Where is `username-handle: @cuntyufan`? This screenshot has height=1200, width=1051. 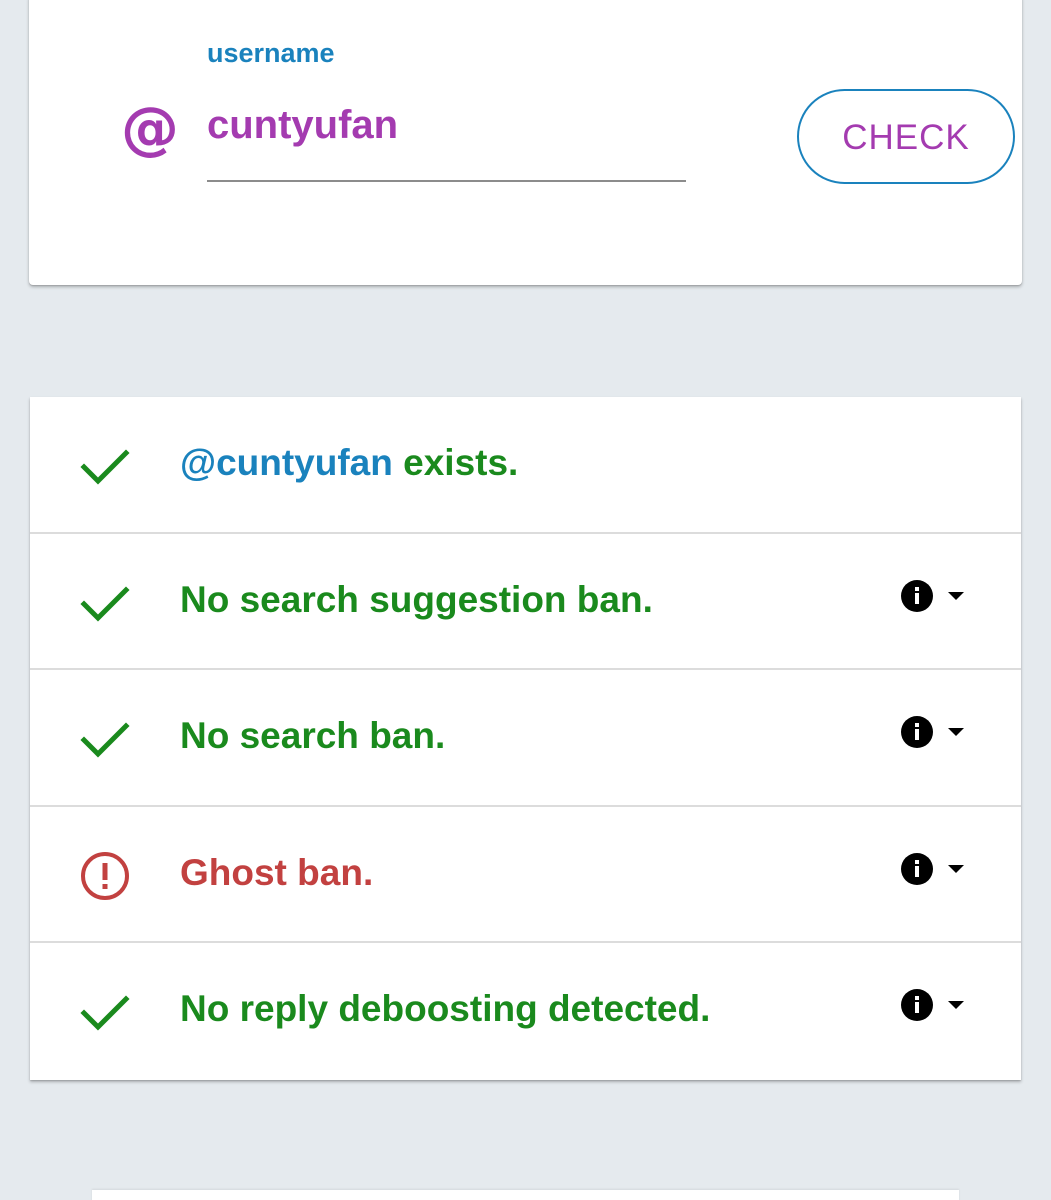
username-handle: @cuntyufan is located at coordinates (286, 462).